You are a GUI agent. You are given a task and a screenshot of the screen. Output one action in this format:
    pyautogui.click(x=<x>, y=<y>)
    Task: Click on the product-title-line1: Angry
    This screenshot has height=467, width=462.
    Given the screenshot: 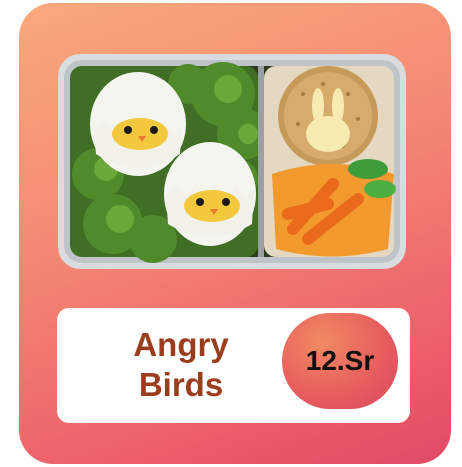 What is the action you would take?
    pyautogui.click(x=181, y=344)
    